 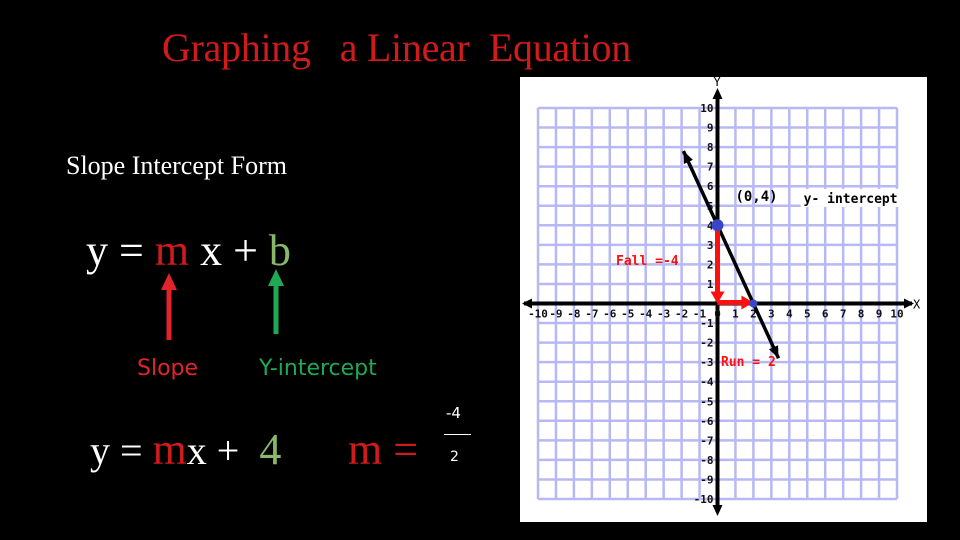 I want to click on series, so click(x=731, y=254).